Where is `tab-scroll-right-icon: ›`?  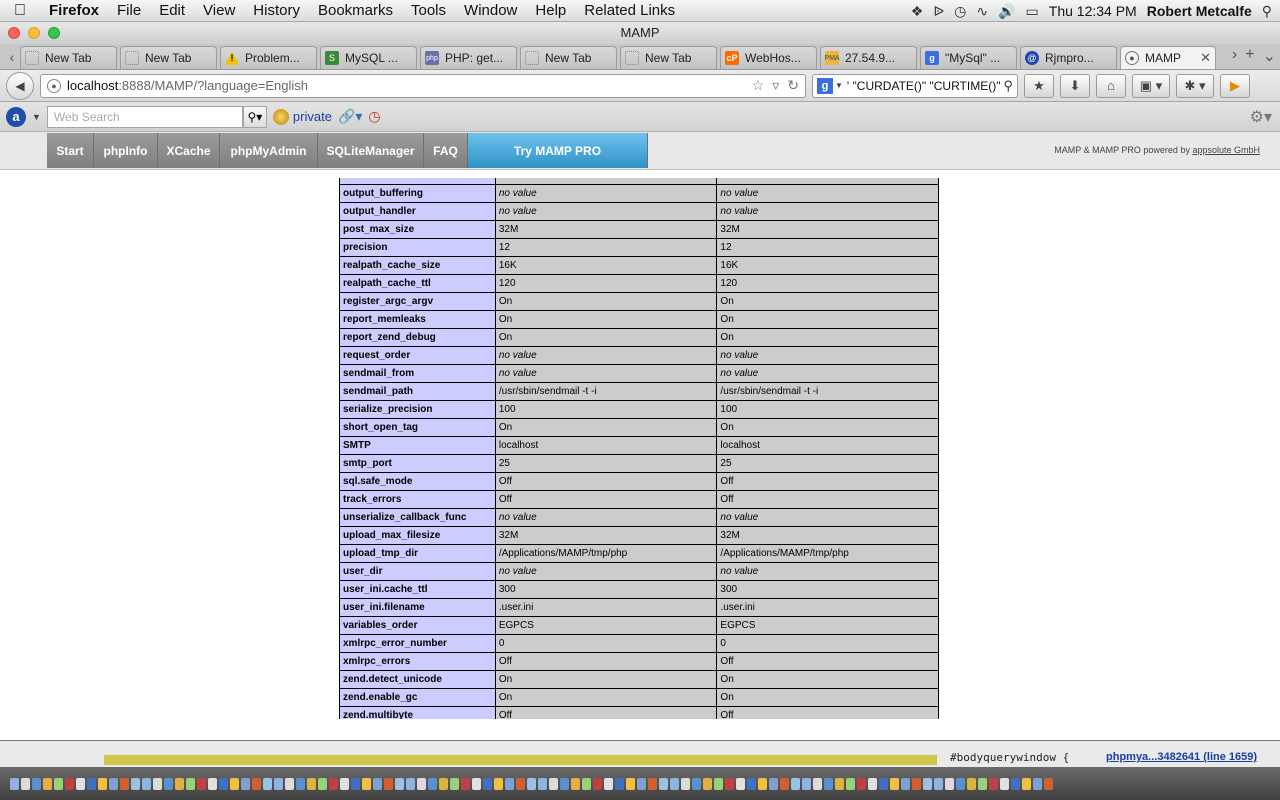
tab-scroll-right-icon: › is located at coordinates (1234, 56).